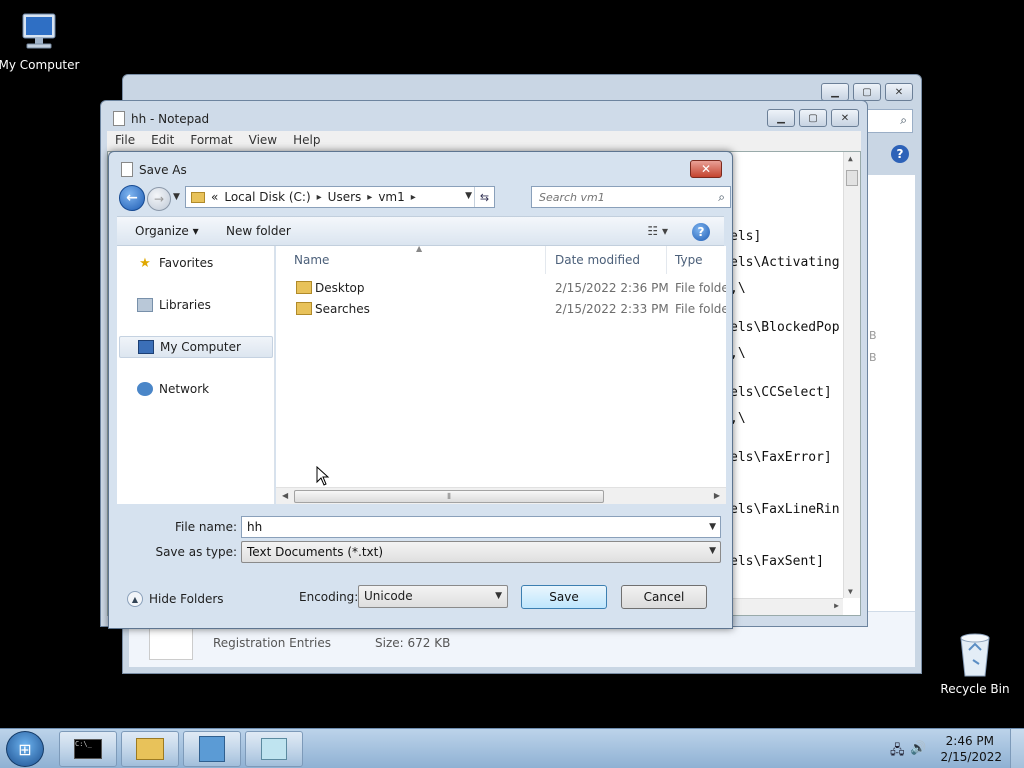 This screenshot has height=768, width=1024. I want to click on breadcrumb-vm1: vm1, so click(391, 197).